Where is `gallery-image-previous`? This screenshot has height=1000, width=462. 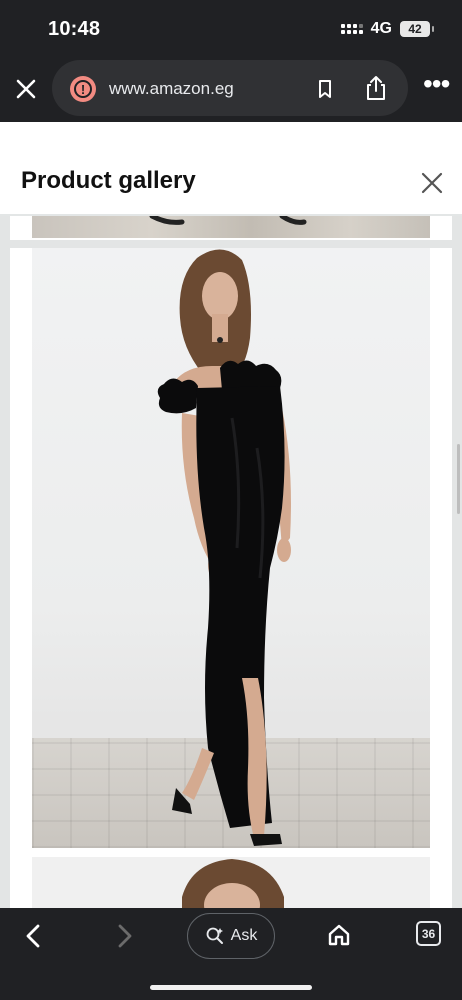 gallery-image-previous is located at coordinates (231, 228).